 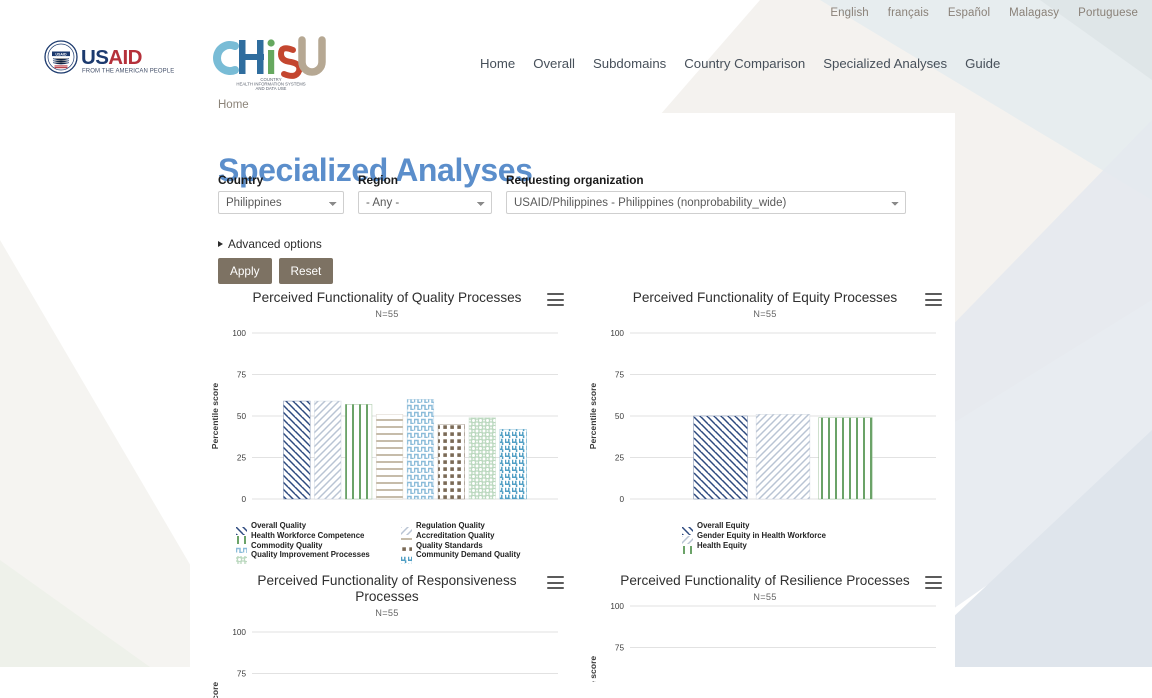 I want to click on legend-item: Overall Quality, so click(x=318, y=528).